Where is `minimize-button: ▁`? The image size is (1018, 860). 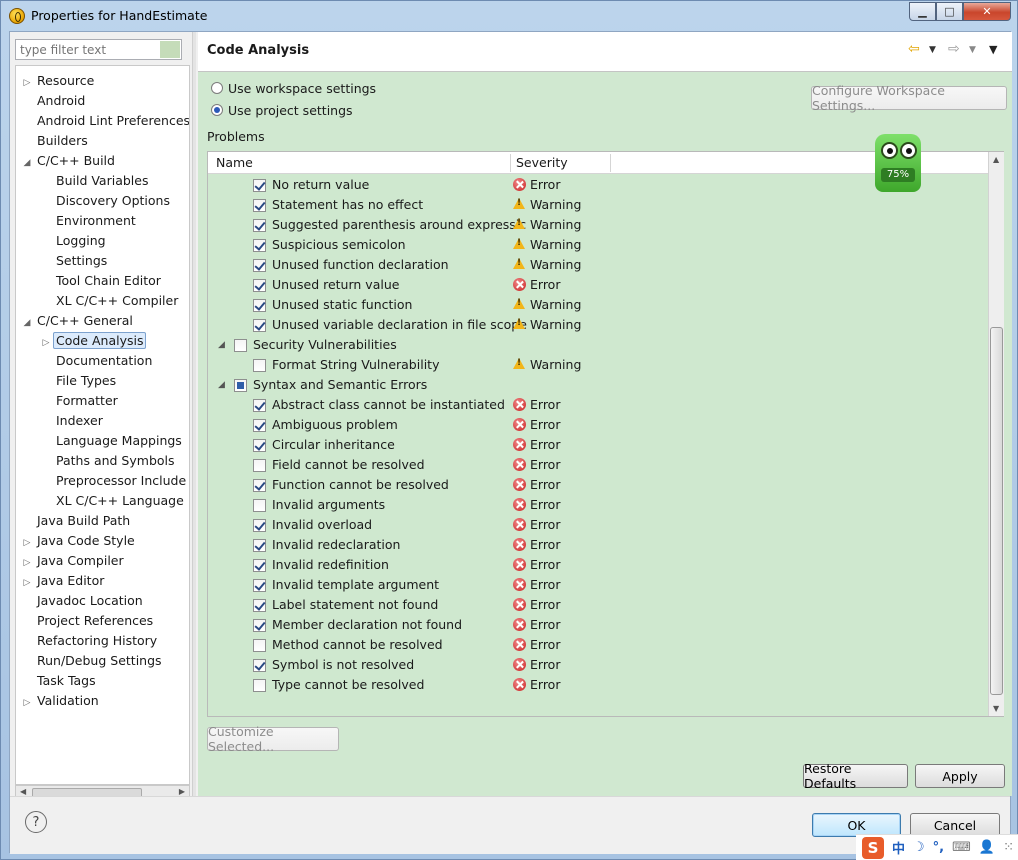
minimize-button: ▁ is located at coordinates (922, 11).